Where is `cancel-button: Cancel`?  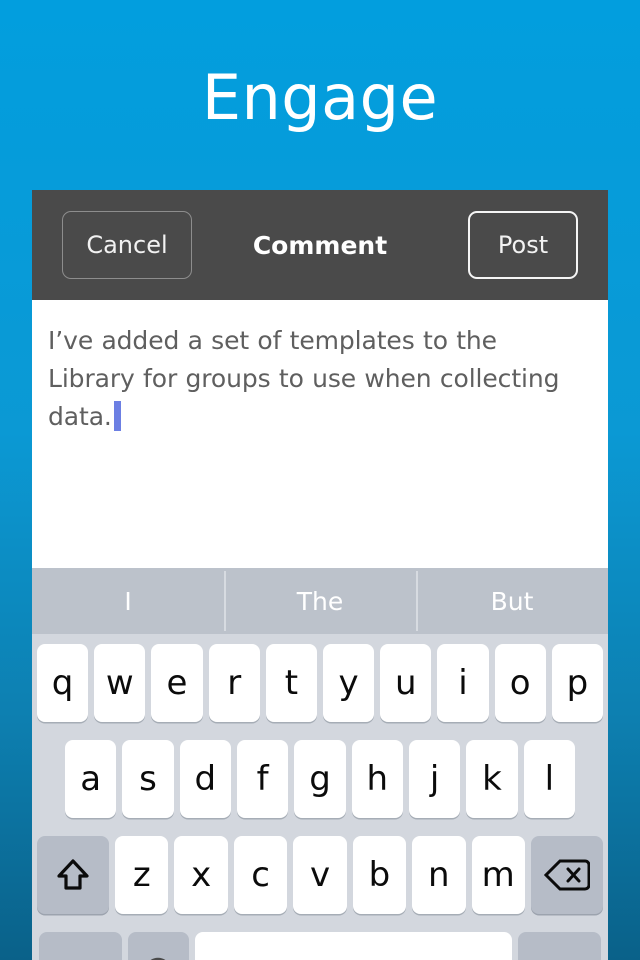
cancel-button: Cancel is located at coordinates (127, 245).